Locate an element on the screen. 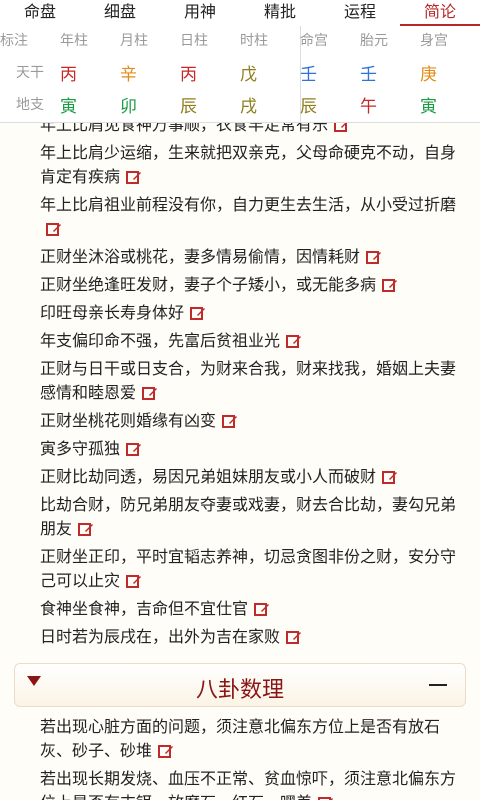 The height and width of the screenshot is (800, 480). analysis-item: 比劫合财，防兄弟朋友夺妻或戏妻，财去合比劫，妻勾兄弟朋友 is located at coordinates (240, 517).